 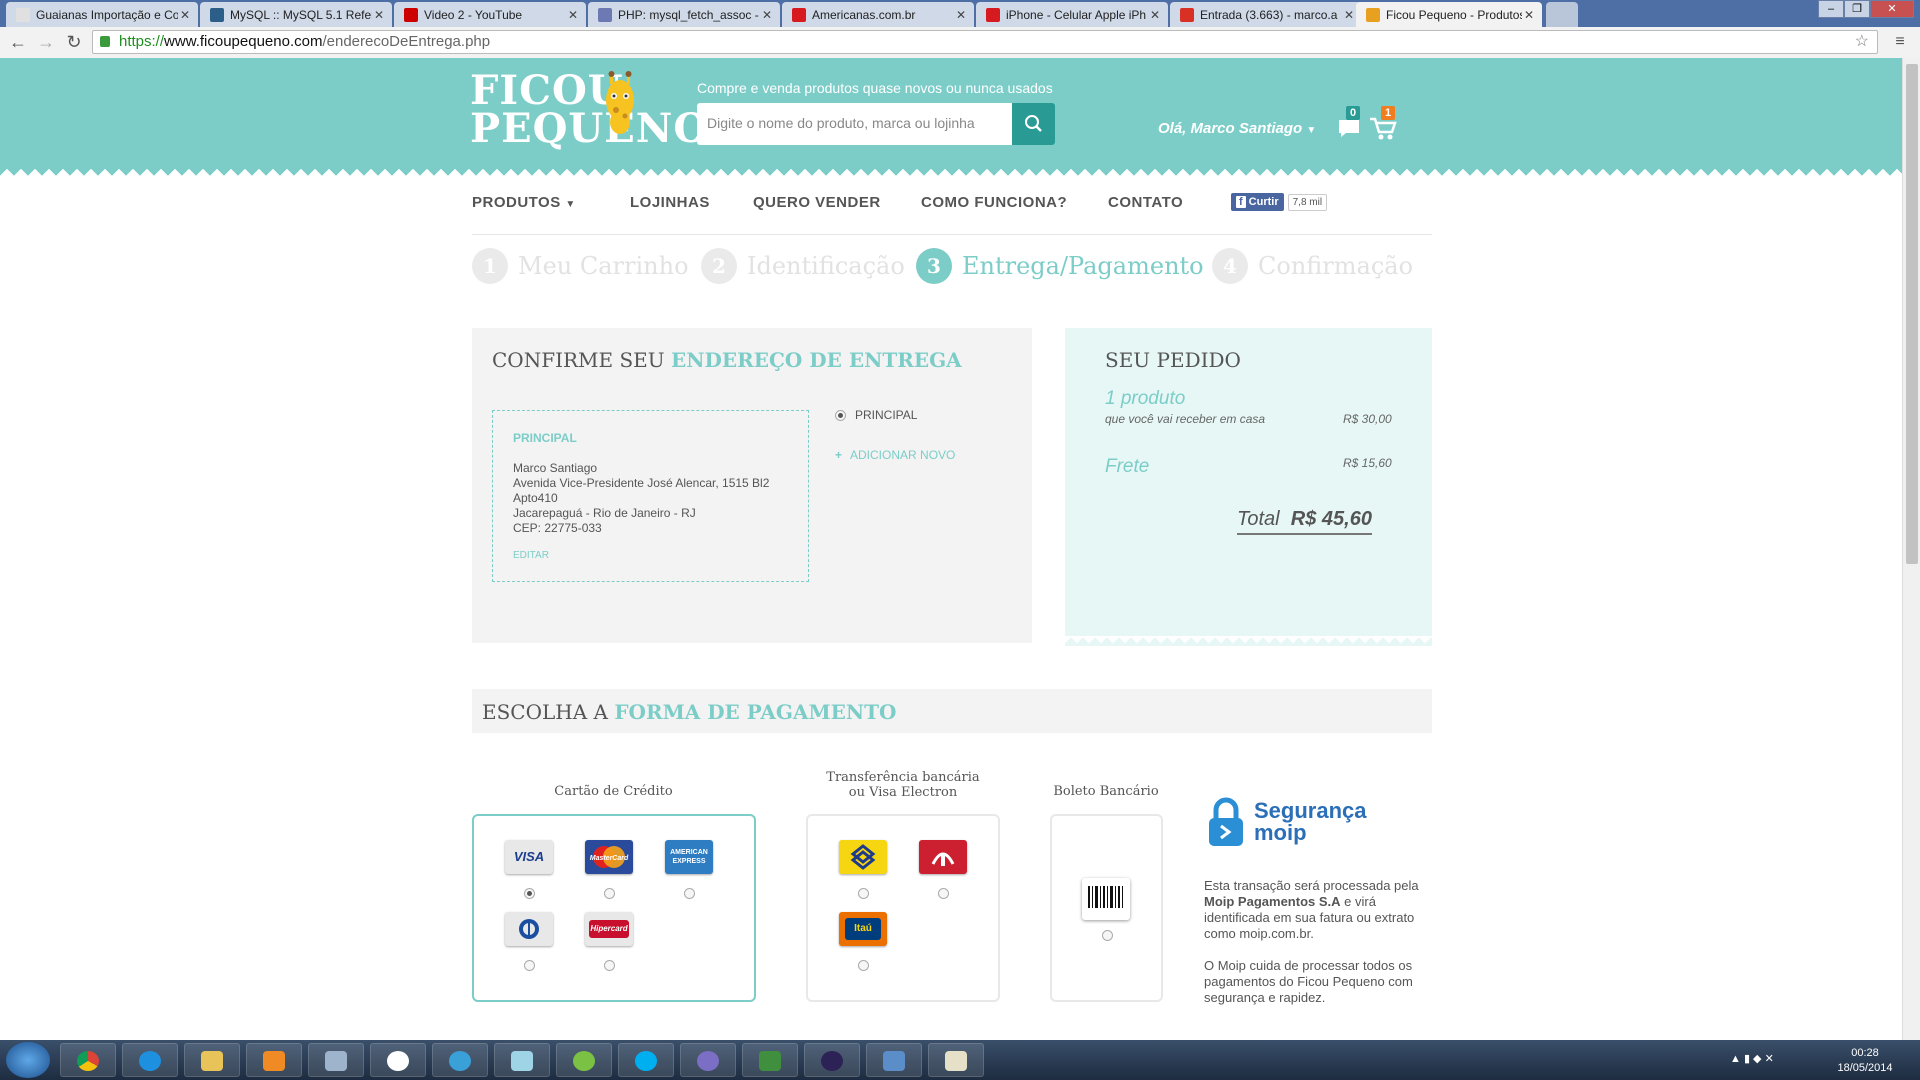 What do you see at coordinates (840, 415) in the screenshot?
I see `address-option-radio` at bounding box center [840, 415].